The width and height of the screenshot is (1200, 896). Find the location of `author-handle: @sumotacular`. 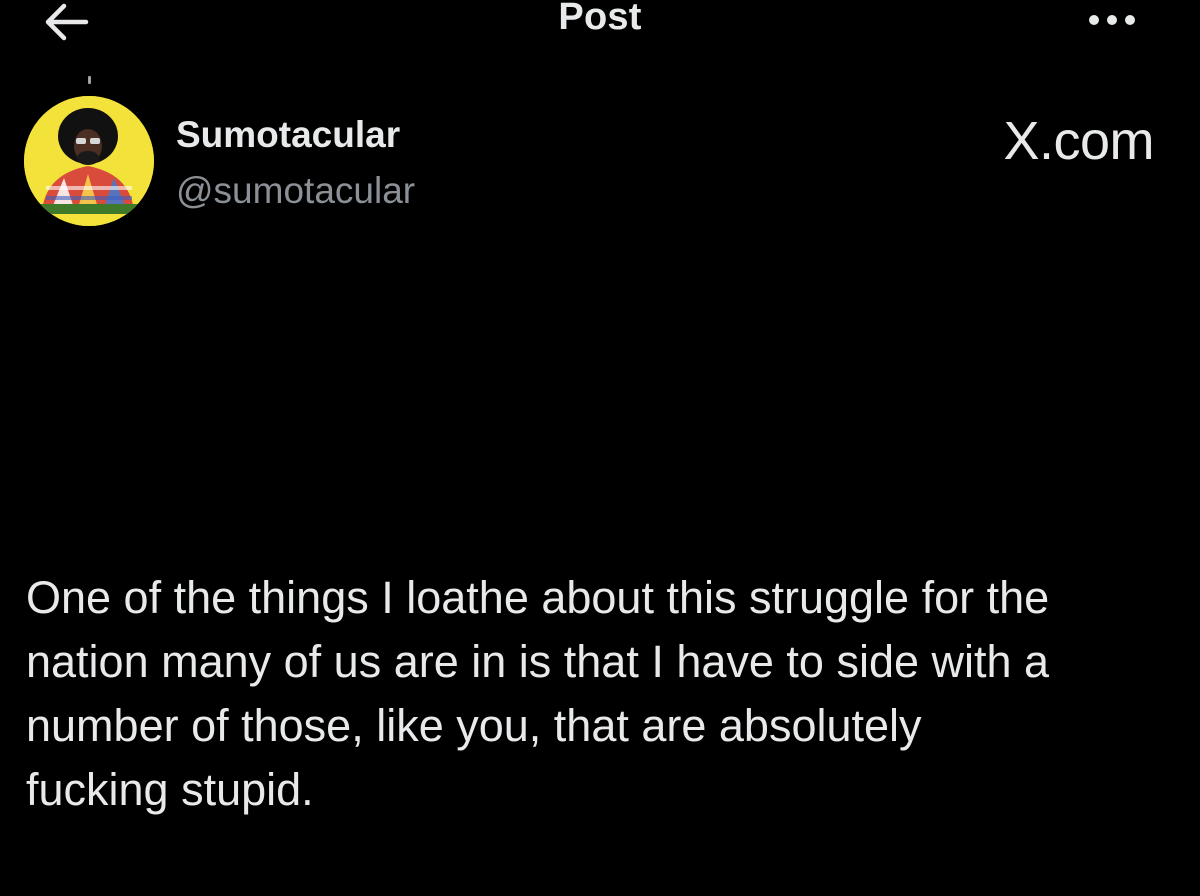

author-handle: @sumotacular is located at coordinates (295, 191).